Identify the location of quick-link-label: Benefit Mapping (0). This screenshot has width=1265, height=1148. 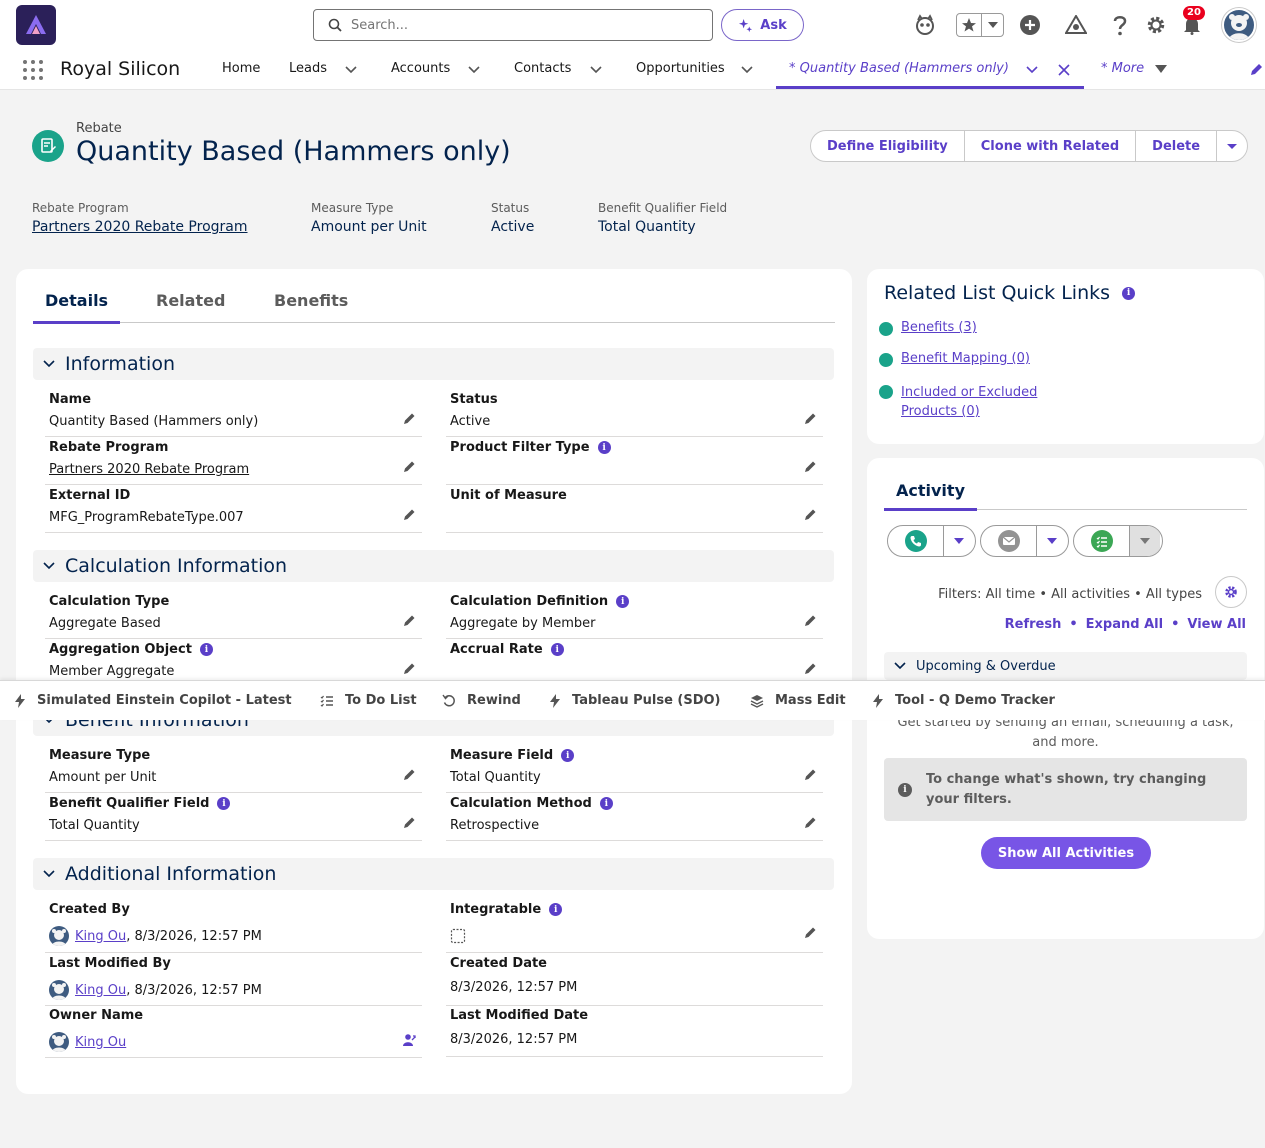
(965, 359).